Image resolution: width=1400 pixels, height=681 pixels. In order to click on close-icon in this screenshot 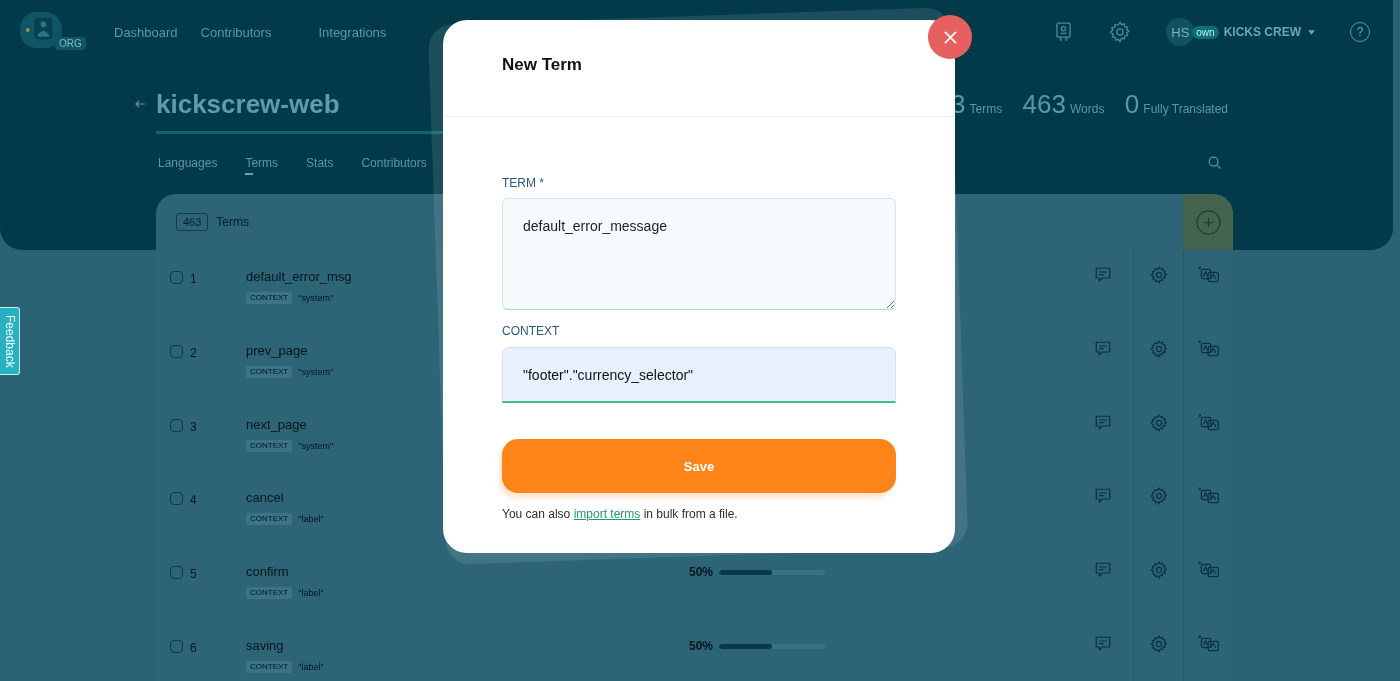, I will do `click(950, 37)`.